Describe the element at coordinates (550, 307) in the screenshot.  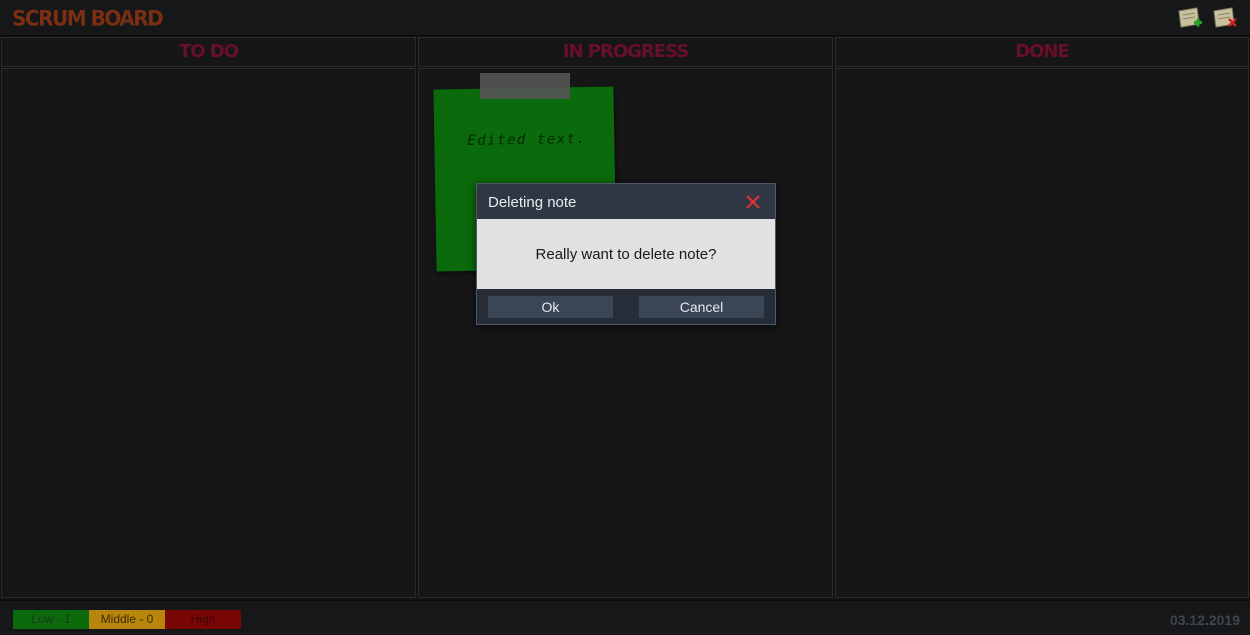
I see `ok-button: Ok` at that location.